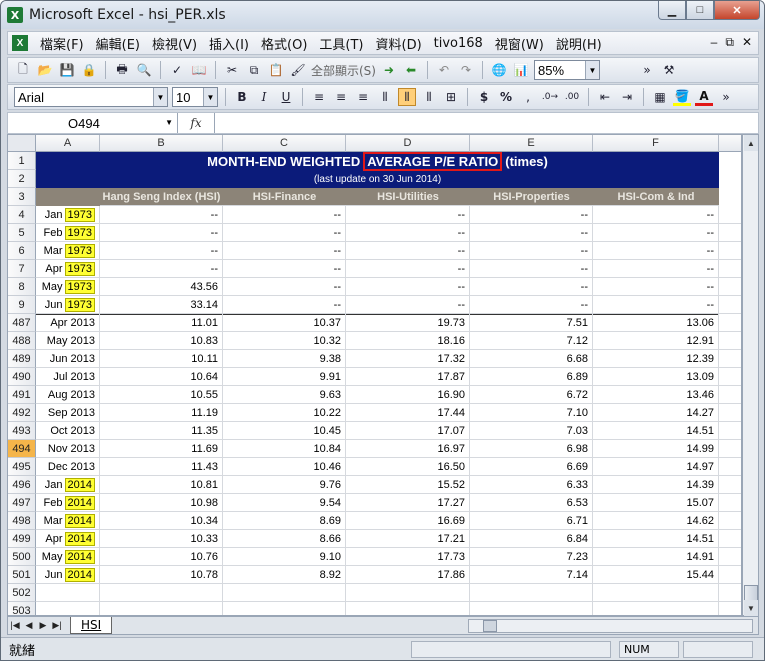 Image resolution: width=765 pixels, height=661 pixels. I want to click on cell-value: 14.99, so click(656, 449).